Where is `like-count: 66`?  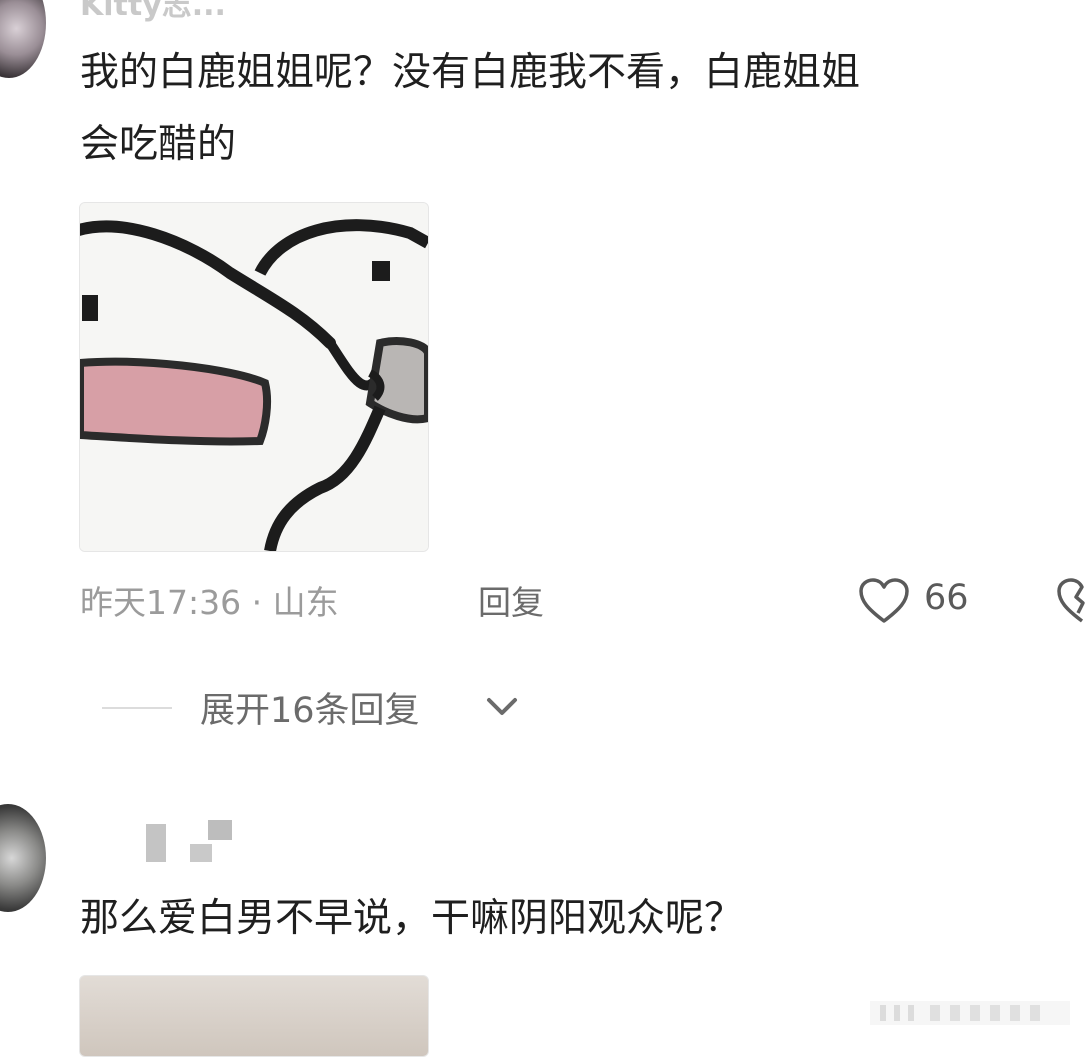 like-count: 66 is located at coordinates (946, 598).